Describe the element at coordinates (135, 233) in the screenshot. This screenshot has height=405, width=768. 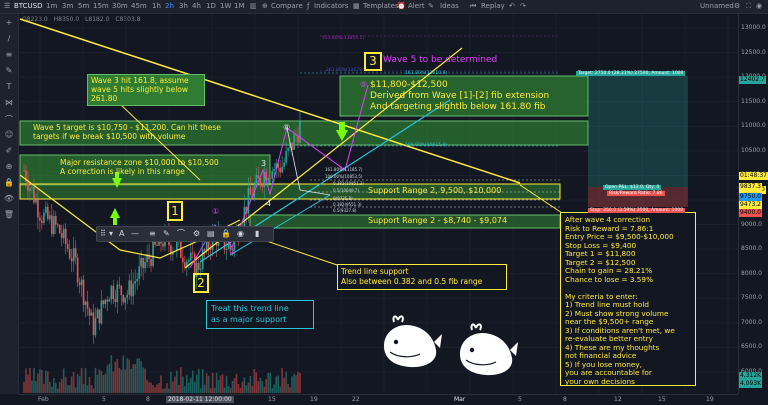
I see `line-color-icon: —` at that location.